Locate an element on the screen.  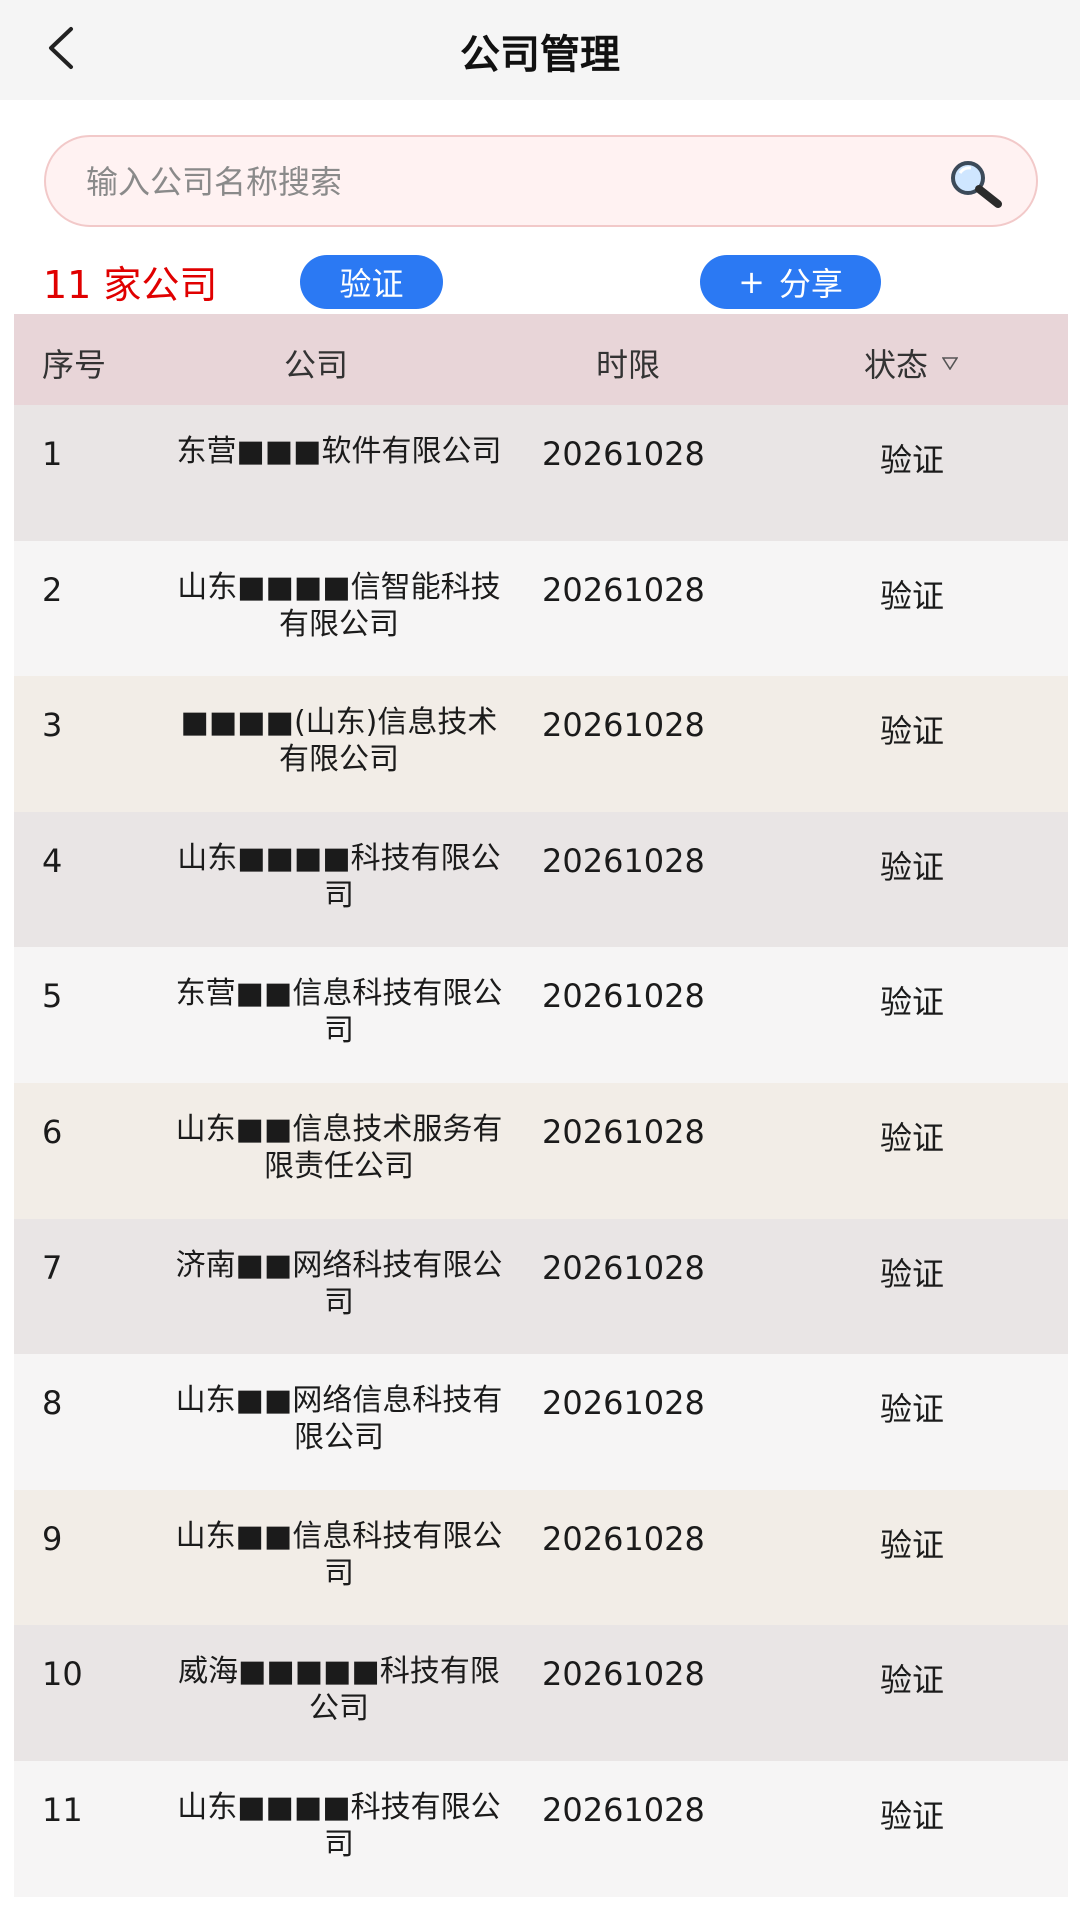
row-company-name: 东营■■■软件有限公司 is located at coordinates (339, 451).